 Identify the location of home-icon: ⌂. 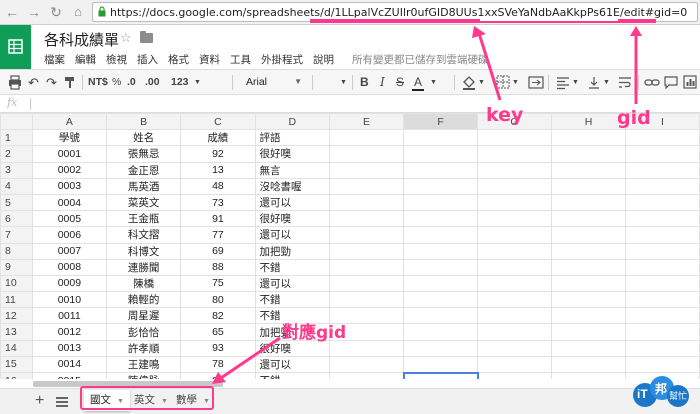
(78, 12).